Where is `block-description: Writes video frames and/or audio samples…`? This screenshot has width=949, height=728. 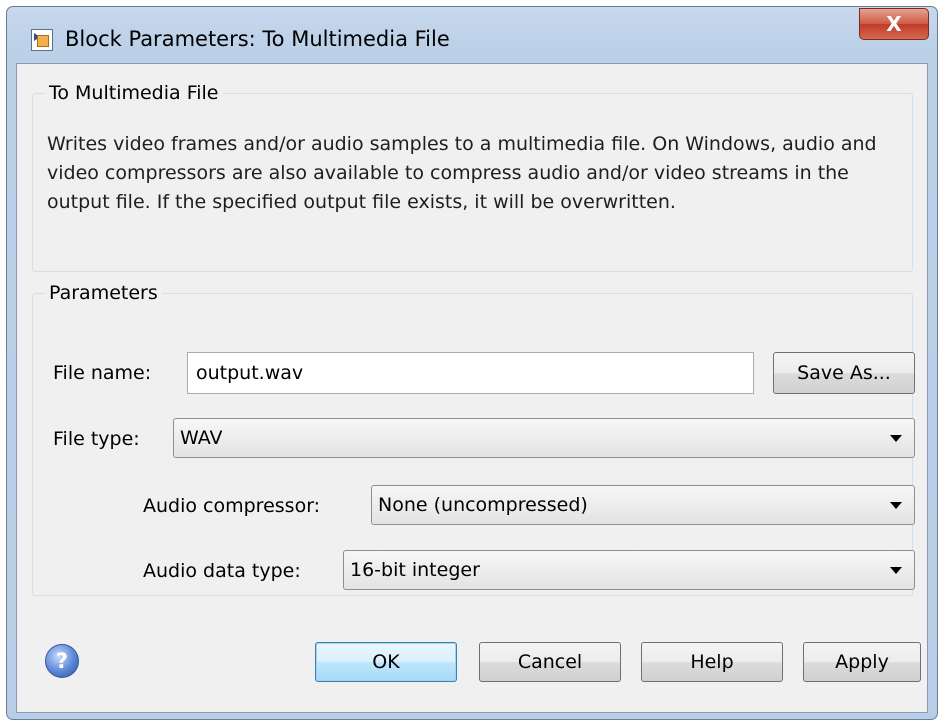
block-description: Writes video frames and/or audio samples… is located at coordinates (462, 173).